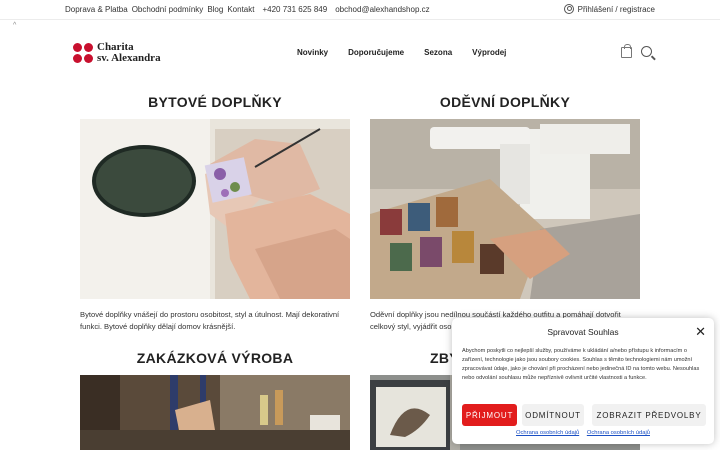 The height and width of the screenshot is (450, 720). I want to click on category-image-zakazkova, so click(215, 412).